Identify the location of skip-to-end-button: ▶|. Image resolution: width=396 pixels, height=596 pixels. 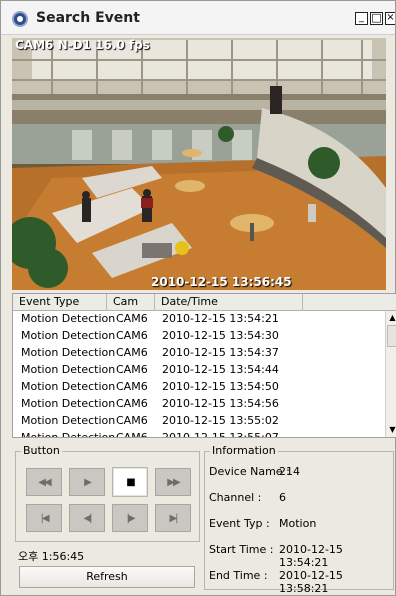
(173, 518).